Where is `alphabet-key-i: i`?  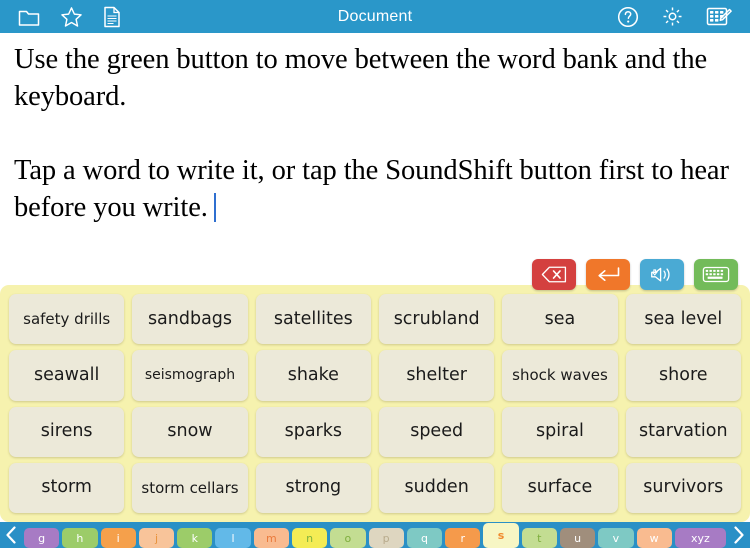
alphabet-key-i: i is located at coordinates (118, 538).